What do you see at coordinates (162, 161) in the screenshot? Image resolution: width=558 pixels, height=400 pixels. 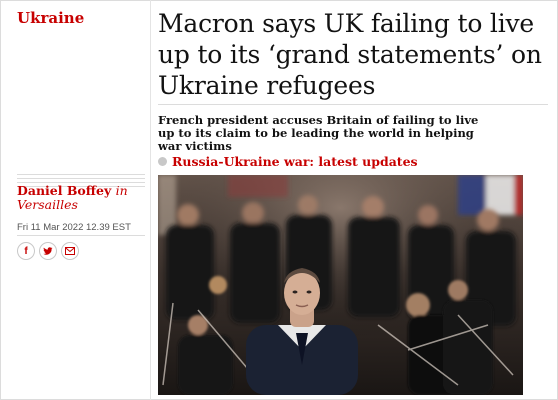 I see `live-dot-icon` at bounding box center [162, 161].